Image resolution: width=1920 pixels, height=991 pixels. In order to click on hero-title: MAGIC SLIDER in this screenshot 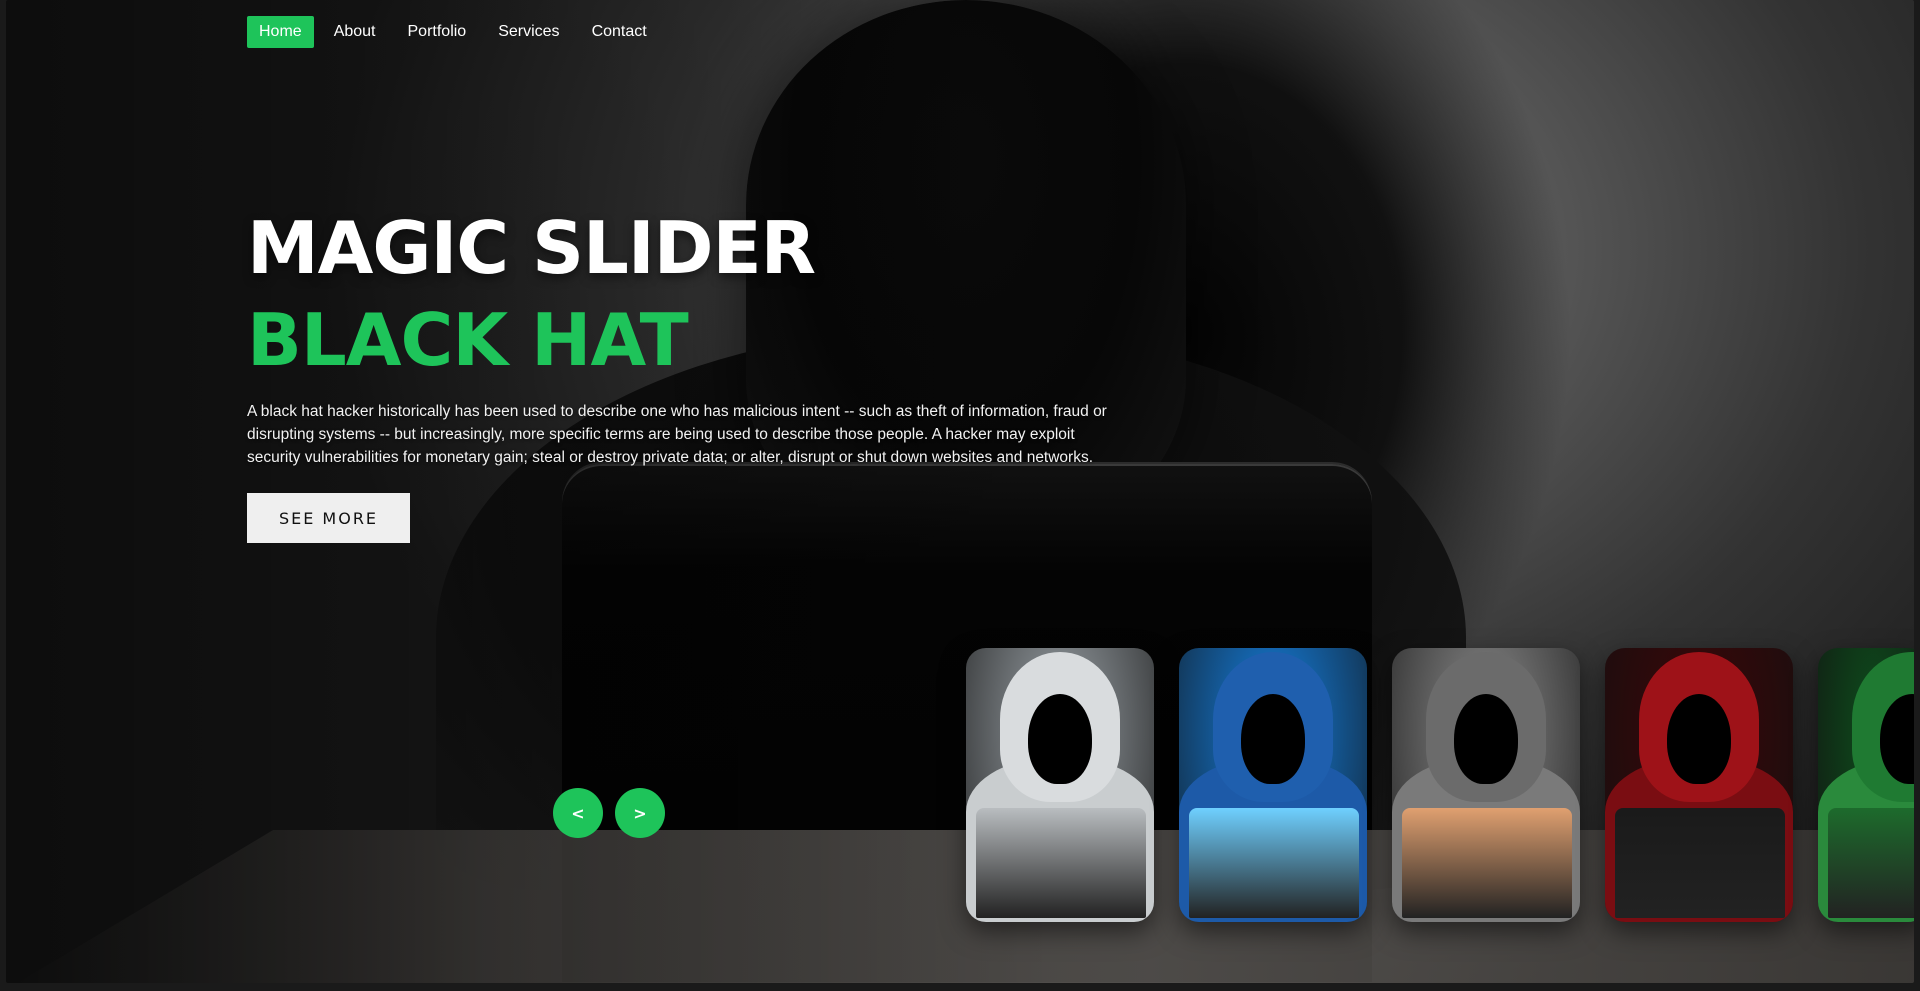, I will do `click(531, 248)`.